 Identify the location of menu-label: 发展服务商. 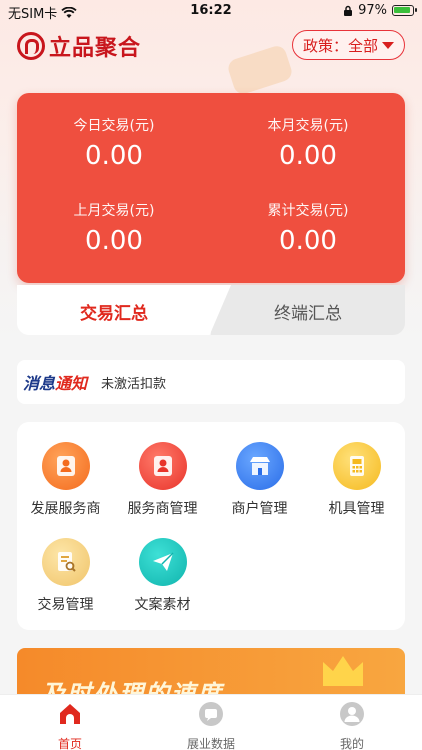
(65, 509).